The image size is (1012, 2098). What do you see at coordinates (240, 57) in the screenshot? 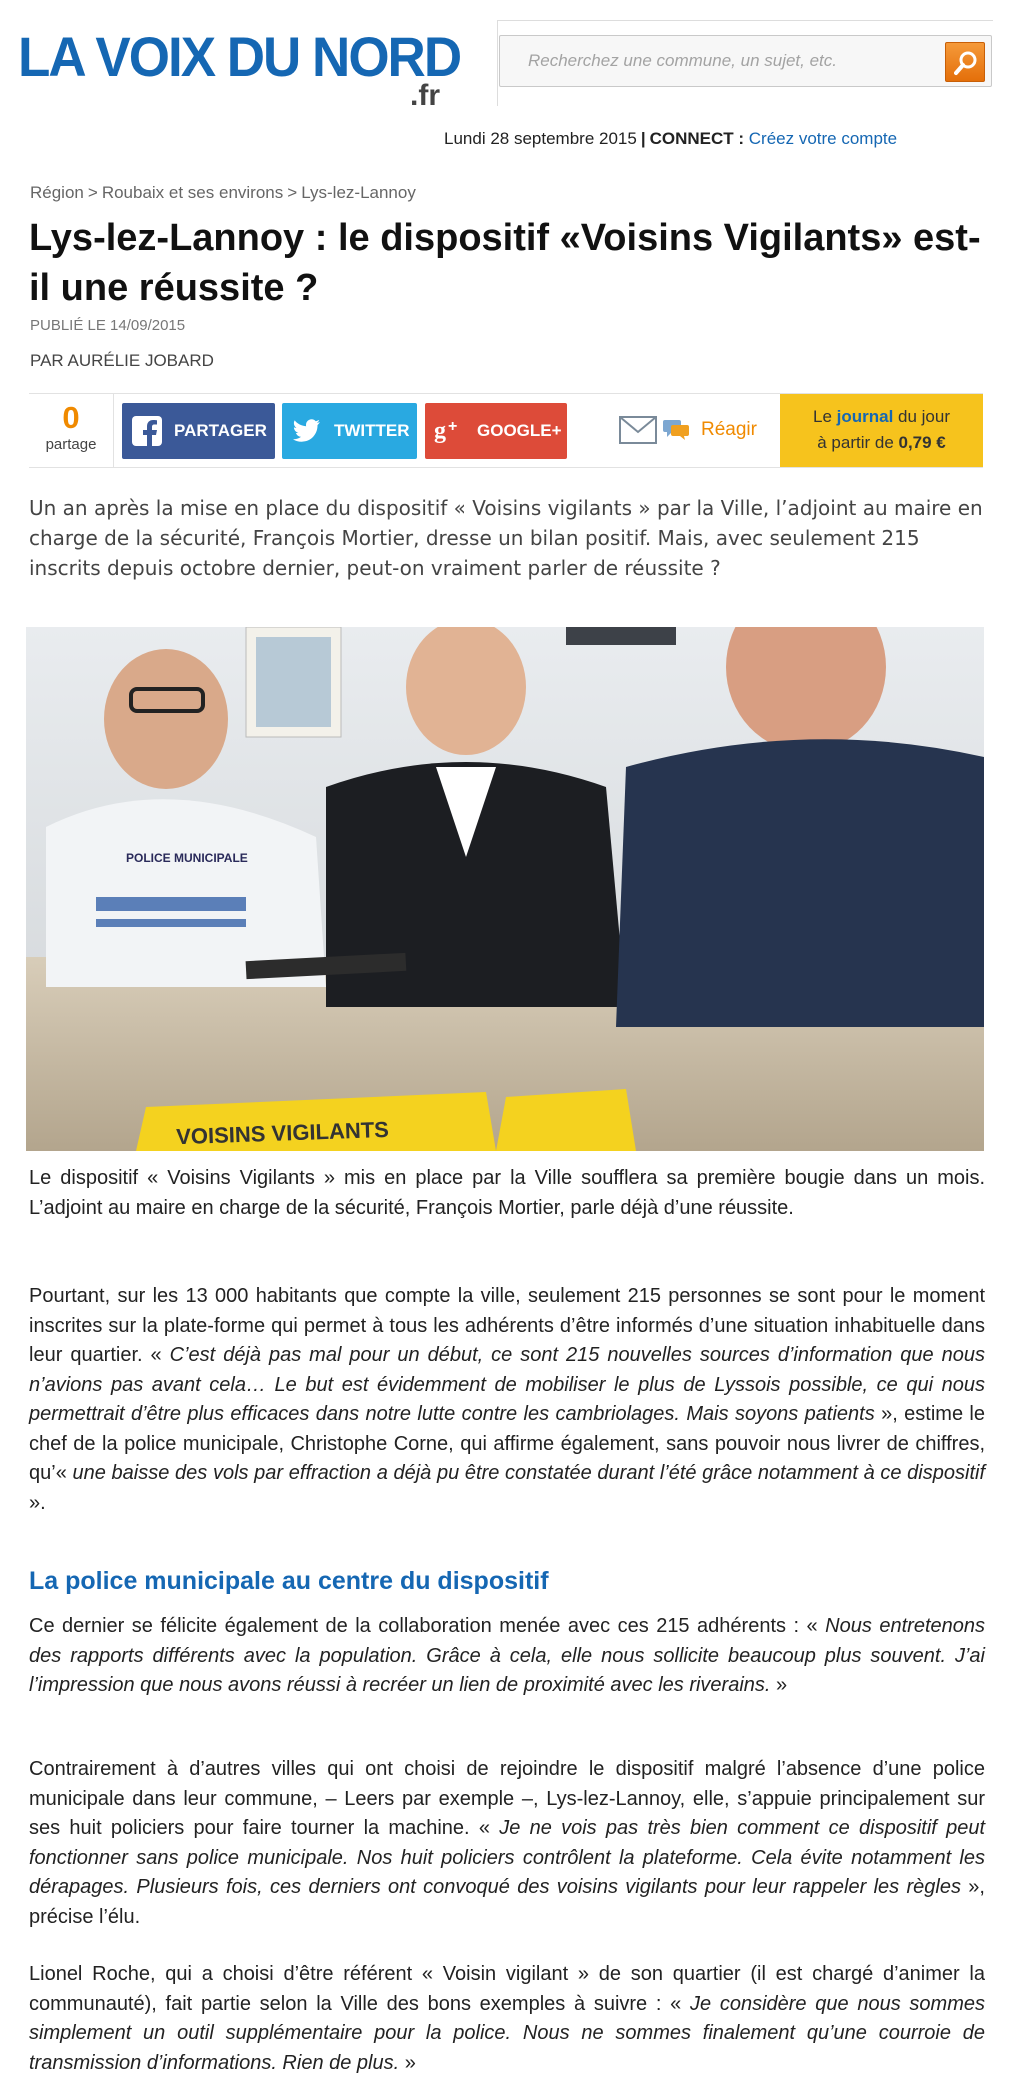
I see `logo-text: LA VOIX DU NORD` at bounding box center [240, 57].